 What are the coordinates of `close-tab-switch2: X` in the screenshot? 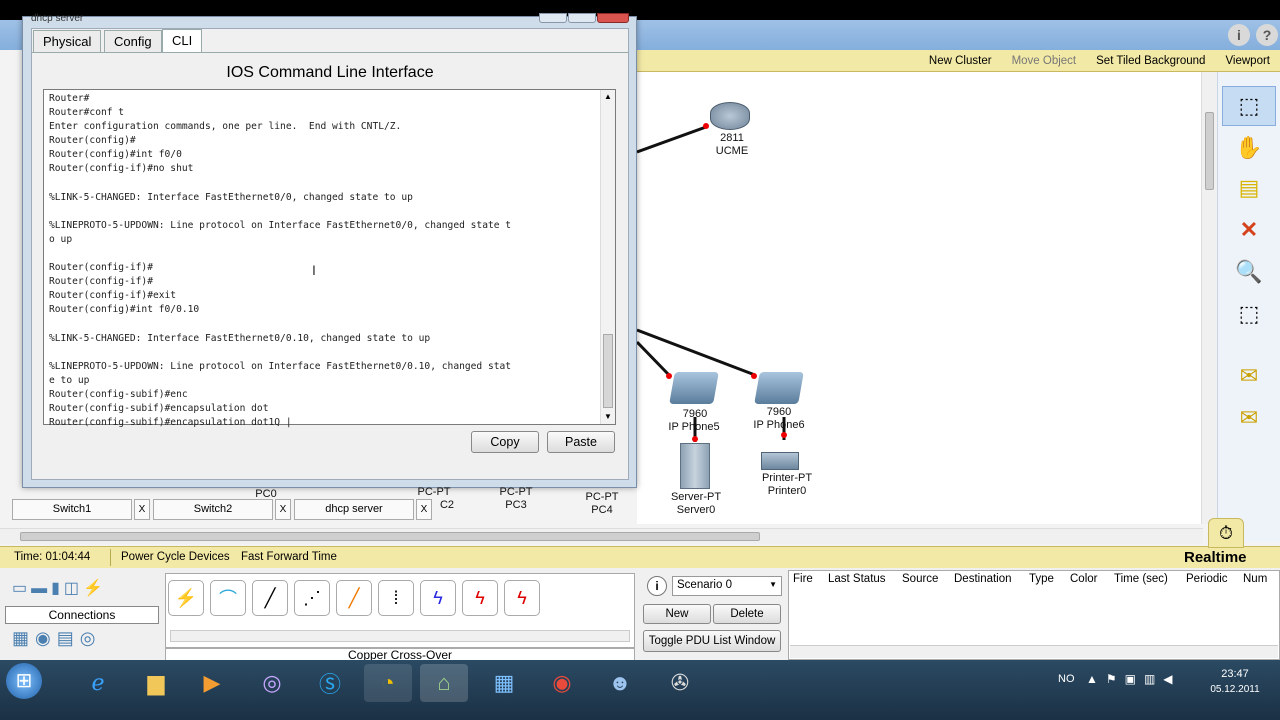 It's located at (283, 509).